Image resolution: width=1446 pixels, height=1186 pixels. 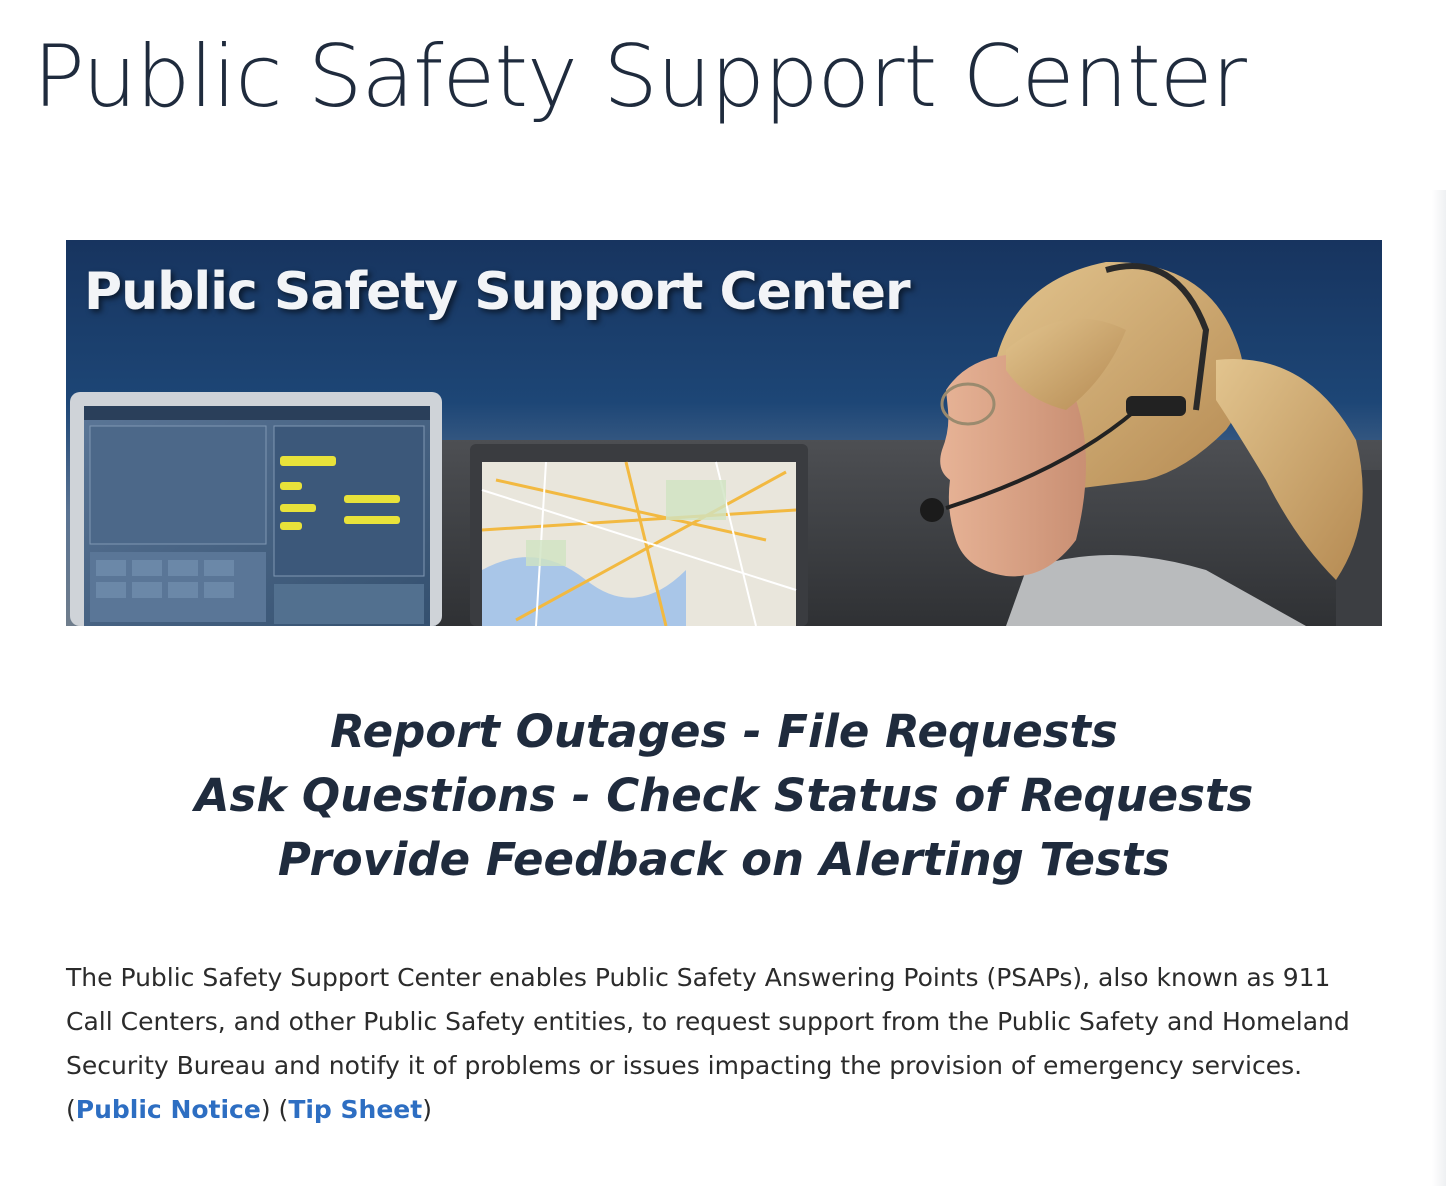 What do you see at coordinates (640, 77) in the screenshot?
I see `page-title: Public Safety Support Center` at bounding box center [640, 77].